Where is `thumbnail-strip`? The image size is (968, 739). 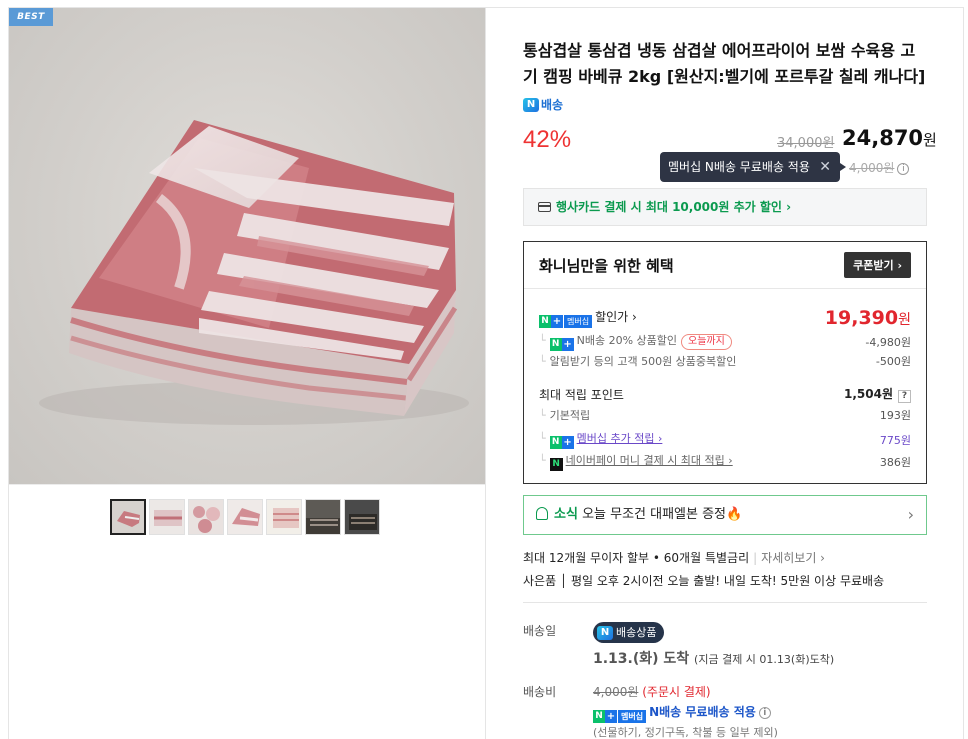
thumbnail-strip is located at coordinates (245, 517).